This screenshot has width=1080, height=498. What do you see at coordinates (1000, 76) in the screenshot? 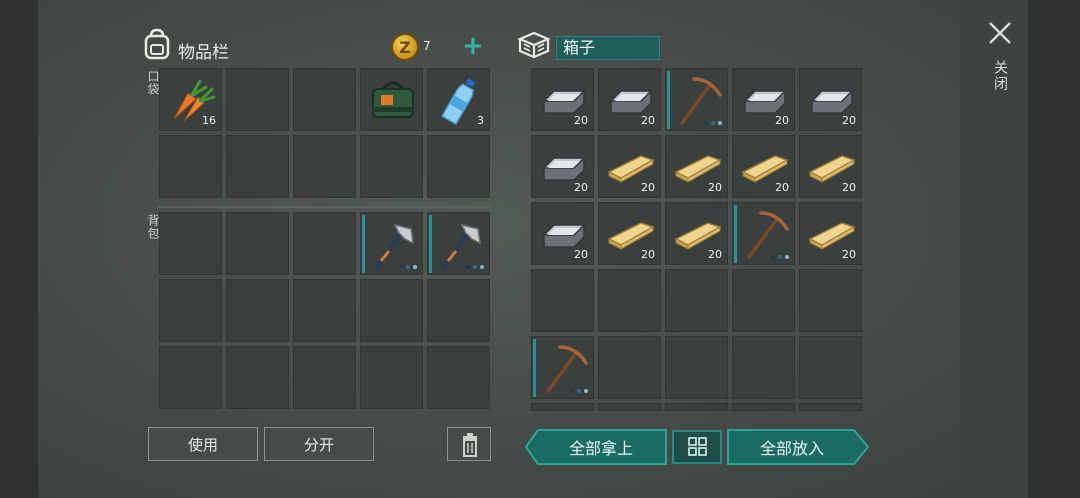
I see `close-label: 关闭` at bounding box center [1000, 76].